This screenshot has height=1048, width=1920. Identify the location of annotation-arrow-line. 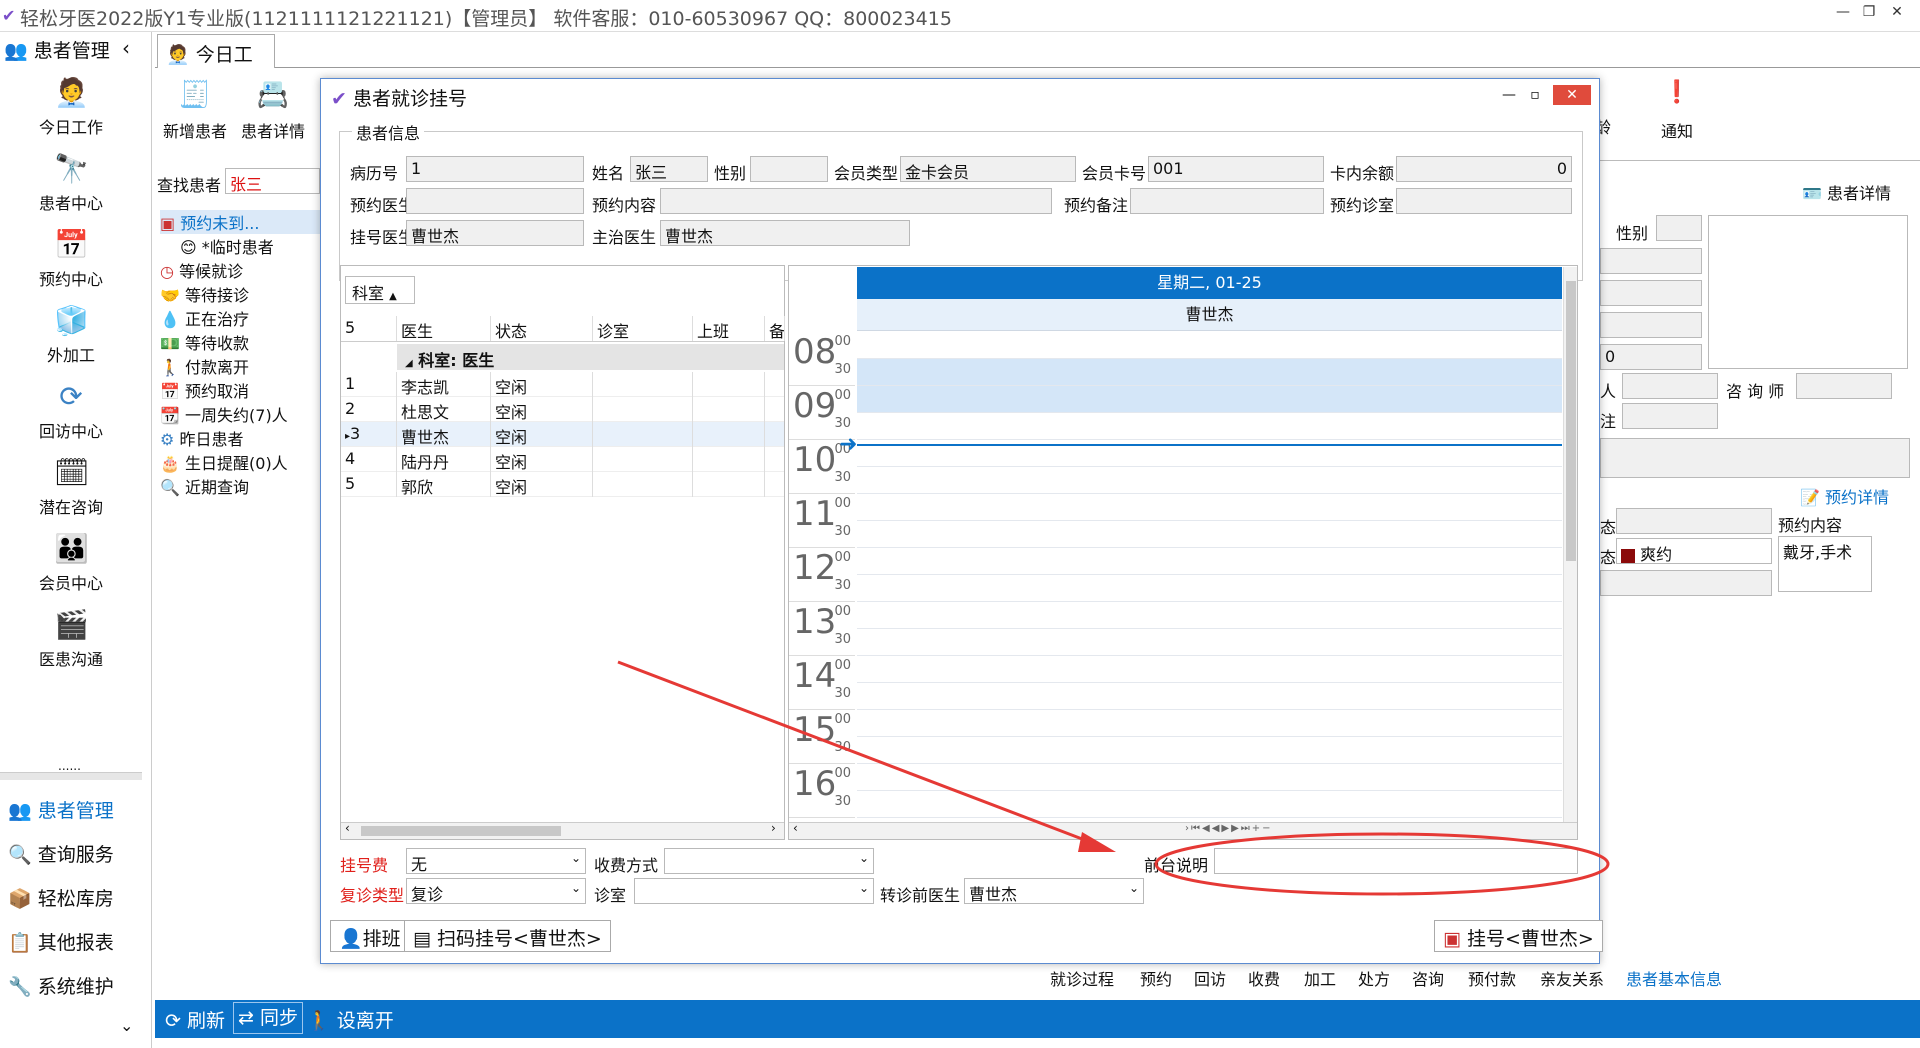
(854, 752).